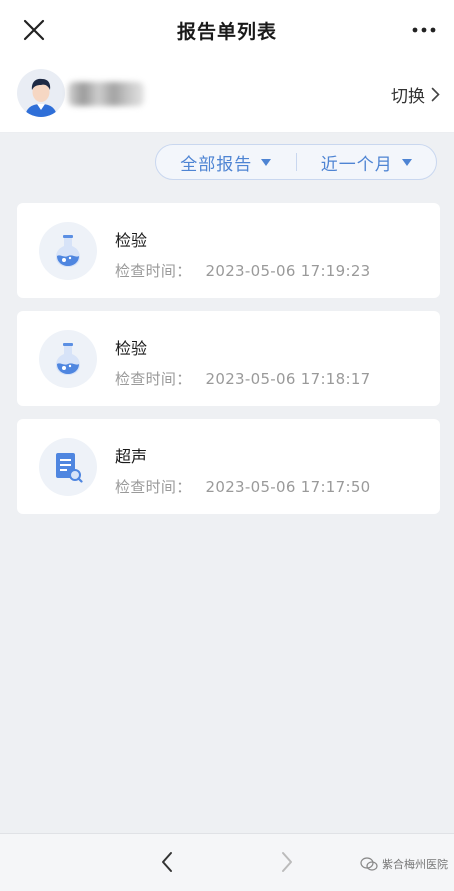 The height and width of the screenshot is (891, 454). Describe the element at coordinates (288, 487) in the screenshot. I see `report-time-value: 2023-05-06 17:17:50` at that location.